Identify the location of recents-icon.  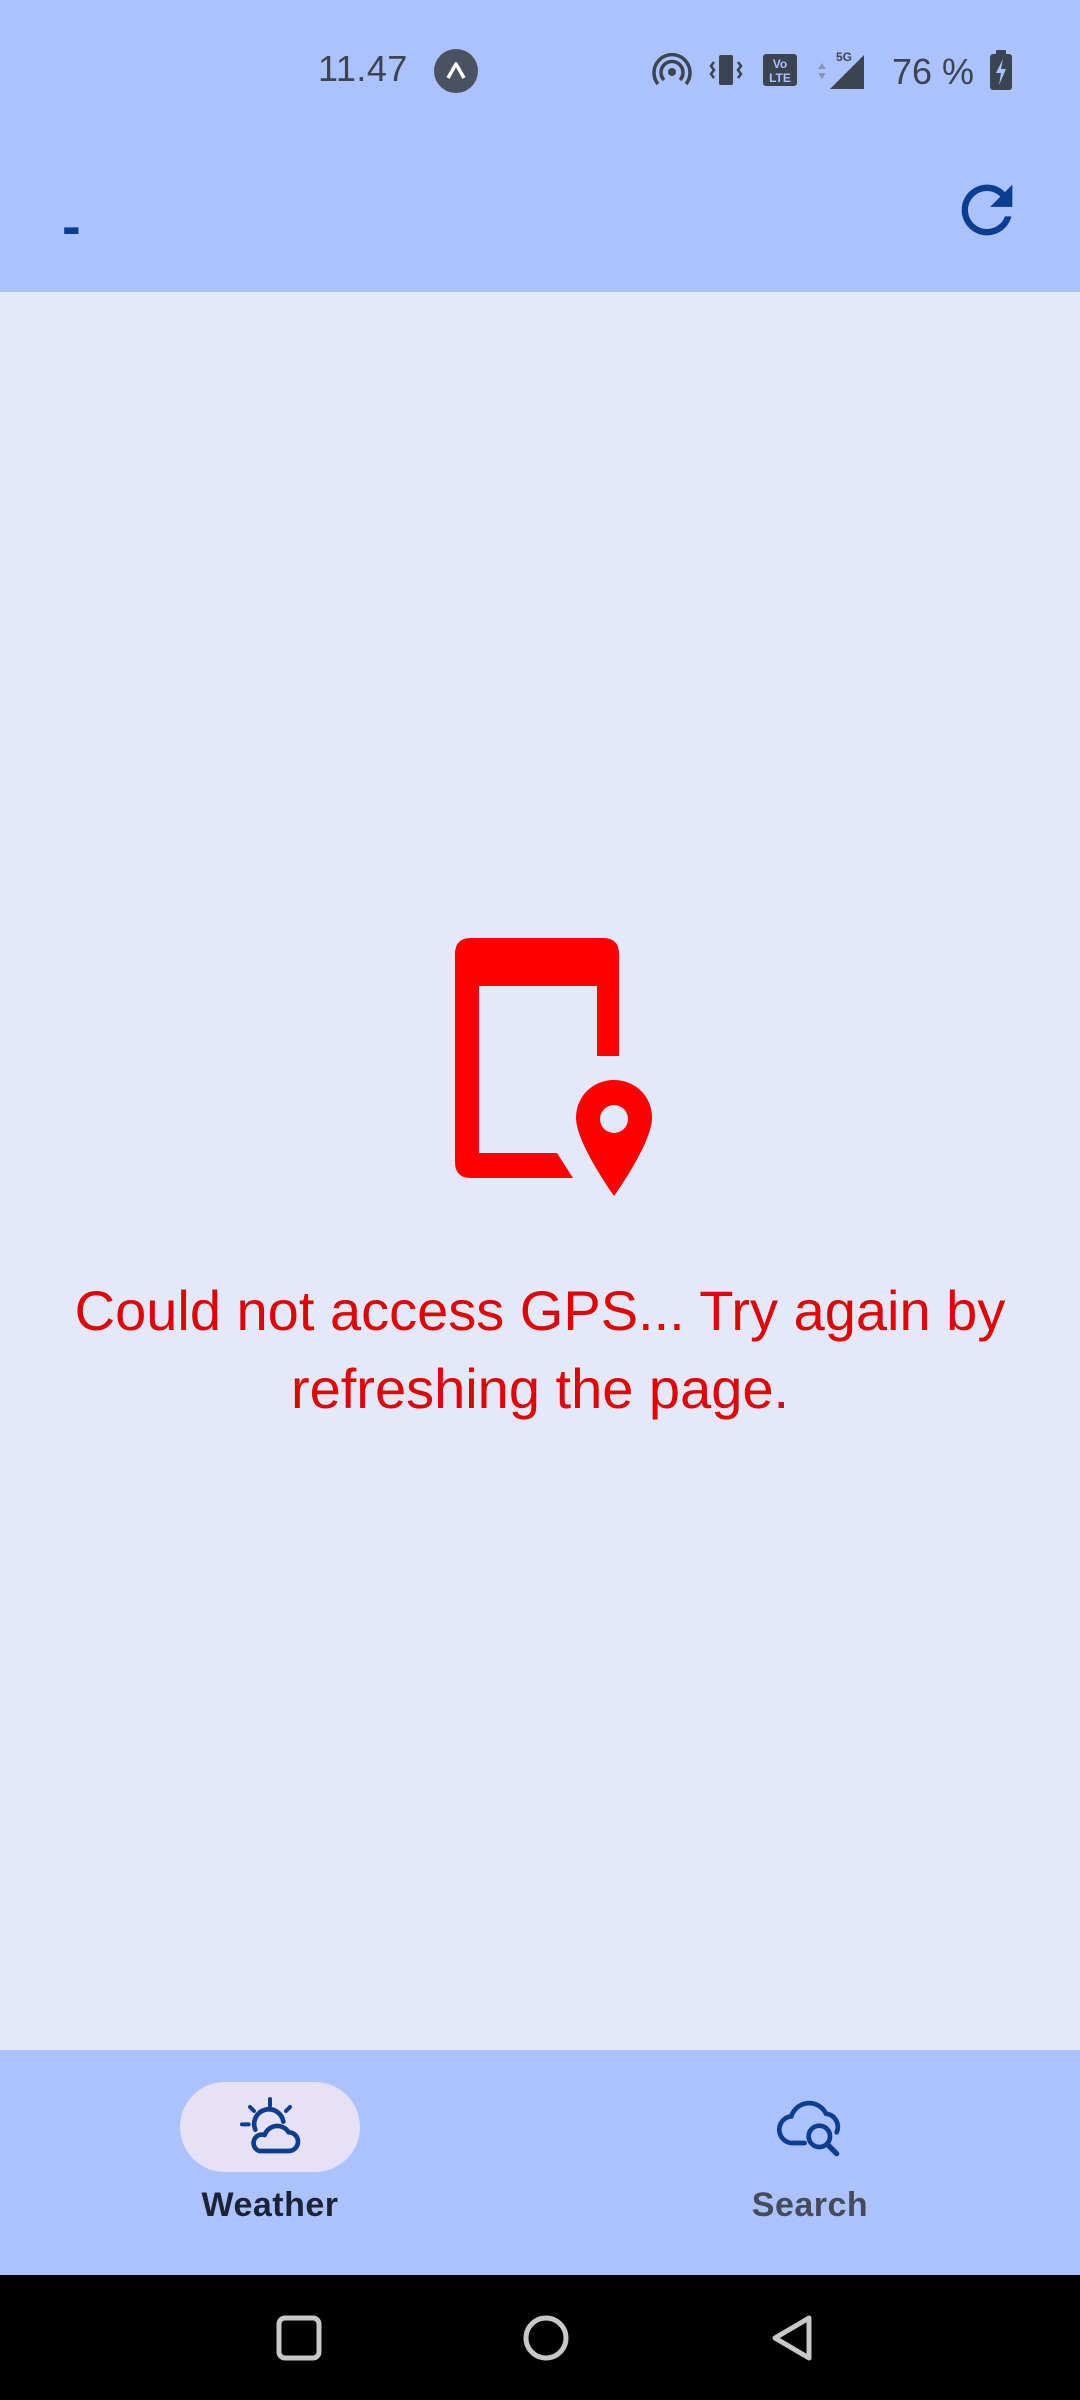
(299, 2338).